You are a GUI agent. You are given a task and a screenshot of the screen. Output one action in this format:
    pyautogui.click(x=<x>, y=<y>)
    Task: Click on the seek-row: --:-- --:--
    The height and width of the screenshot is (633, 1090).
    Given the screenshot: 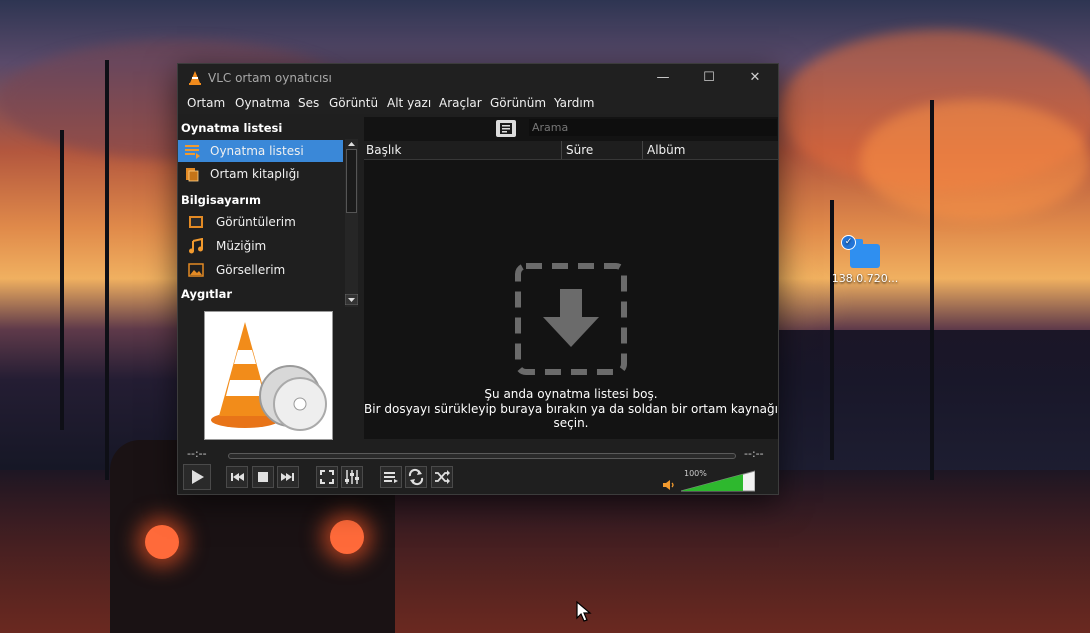 What is the action you would take?
    pyautogui.click(x=478, y=454)
    